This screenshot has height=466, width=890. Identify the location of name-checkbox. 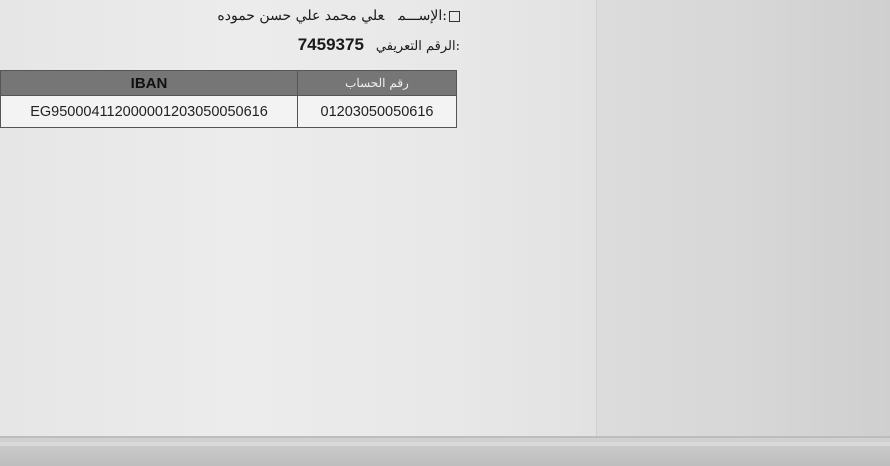
(454, 16).